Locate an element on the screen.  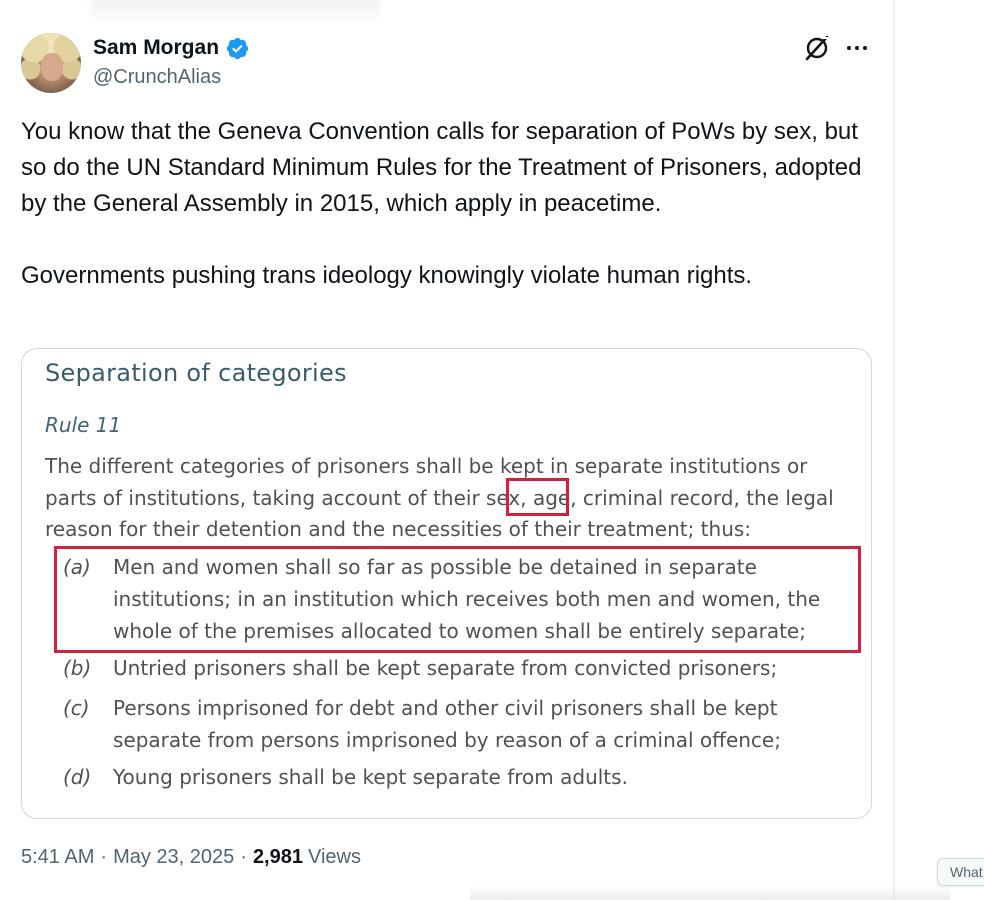
document-heading: Separation of categories is located at coordinates (196, 373).